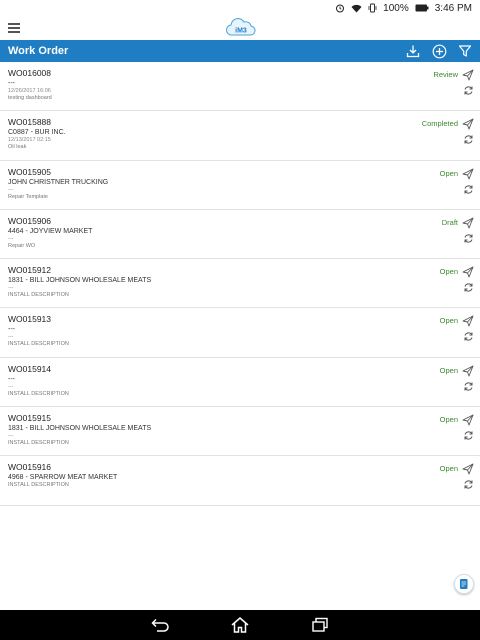 The width and height of the screenshot is (480, 640). I want to click on work-order-id: WO016008, so click(29, 73).